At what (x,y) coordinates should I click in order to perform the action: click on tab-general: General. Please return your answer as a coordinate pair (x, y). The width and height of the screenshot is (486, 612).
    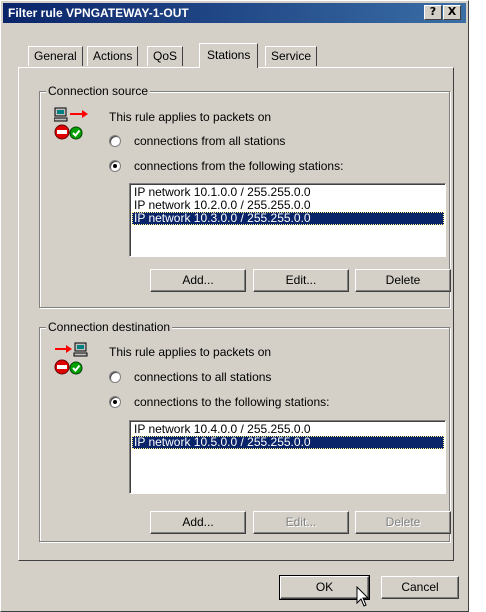
    Looking at the image, I should click on (55, 56).